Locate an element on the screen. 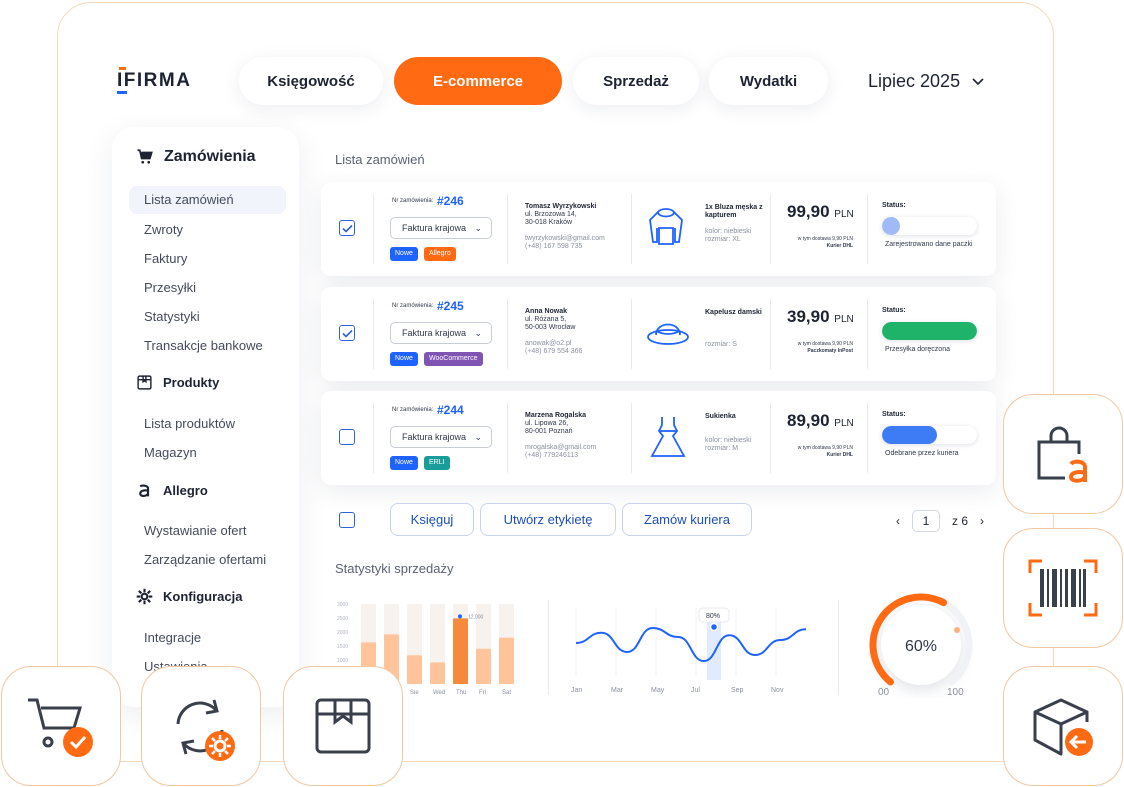 The height and width of the screenshot is (787, 1124). product-box-tile is located at coordinates (343, 726).